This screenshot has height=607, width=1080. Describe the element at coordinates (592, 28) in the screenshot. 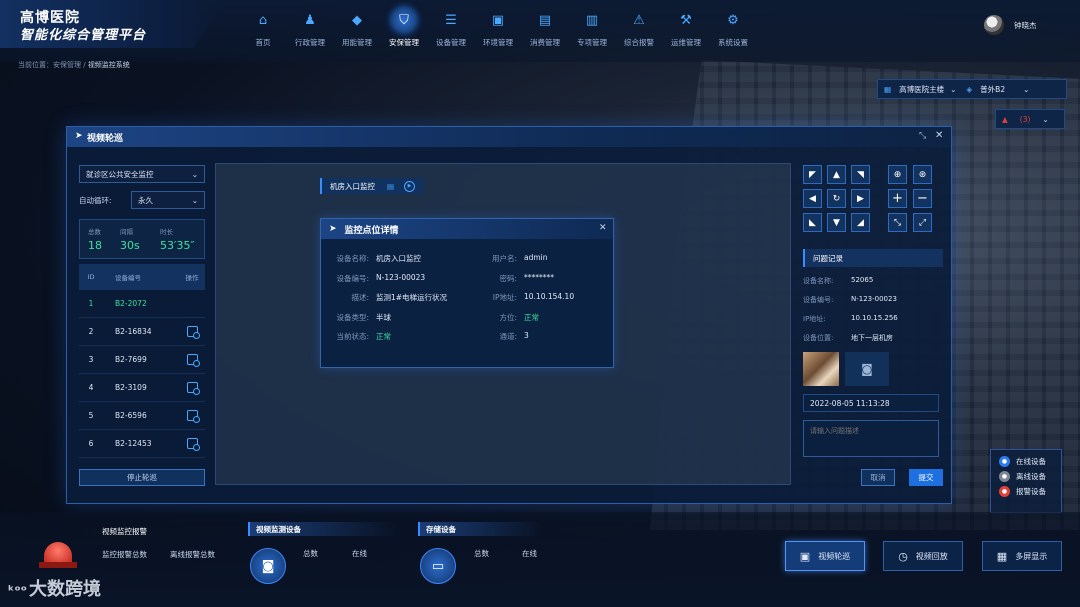

I see `nav-item-special: ▥ 专项管理` at that location.